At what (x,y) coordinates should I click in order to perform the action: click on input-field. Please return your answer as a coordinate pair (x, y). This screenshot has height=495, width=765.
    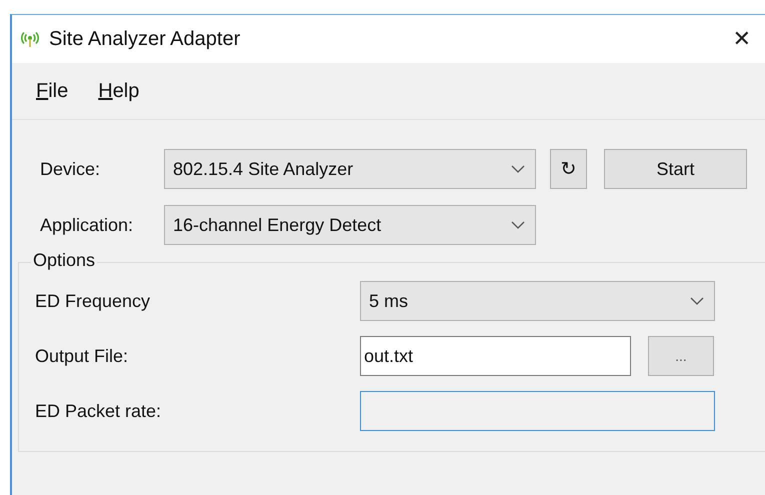
    Looking at the image, I should click on (537, 411).